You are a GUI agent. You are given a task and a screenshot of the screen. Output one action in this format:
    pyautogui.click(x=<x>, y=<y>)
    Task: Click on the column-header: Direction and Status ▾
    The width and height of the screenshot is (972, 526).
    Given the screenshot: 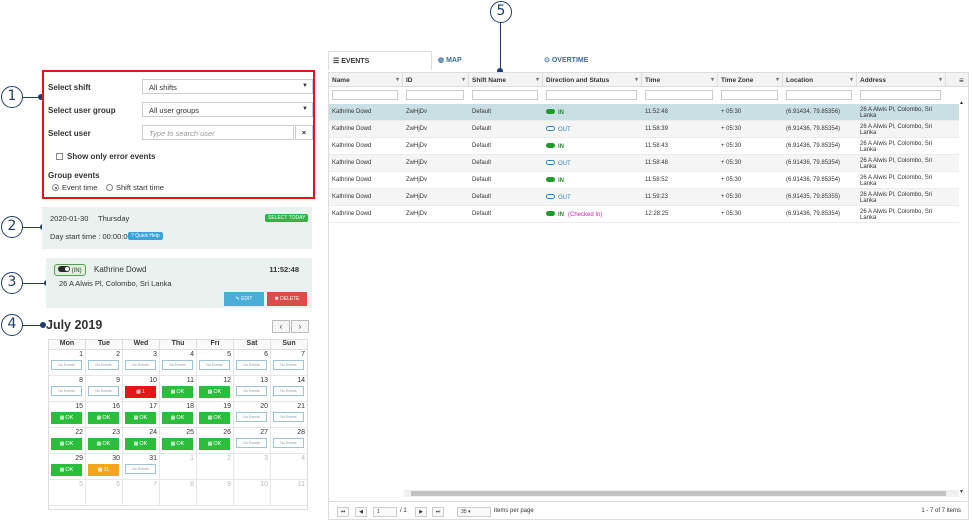 What is the action you would take?
    pyautogui.click(x=592, y=80)
    